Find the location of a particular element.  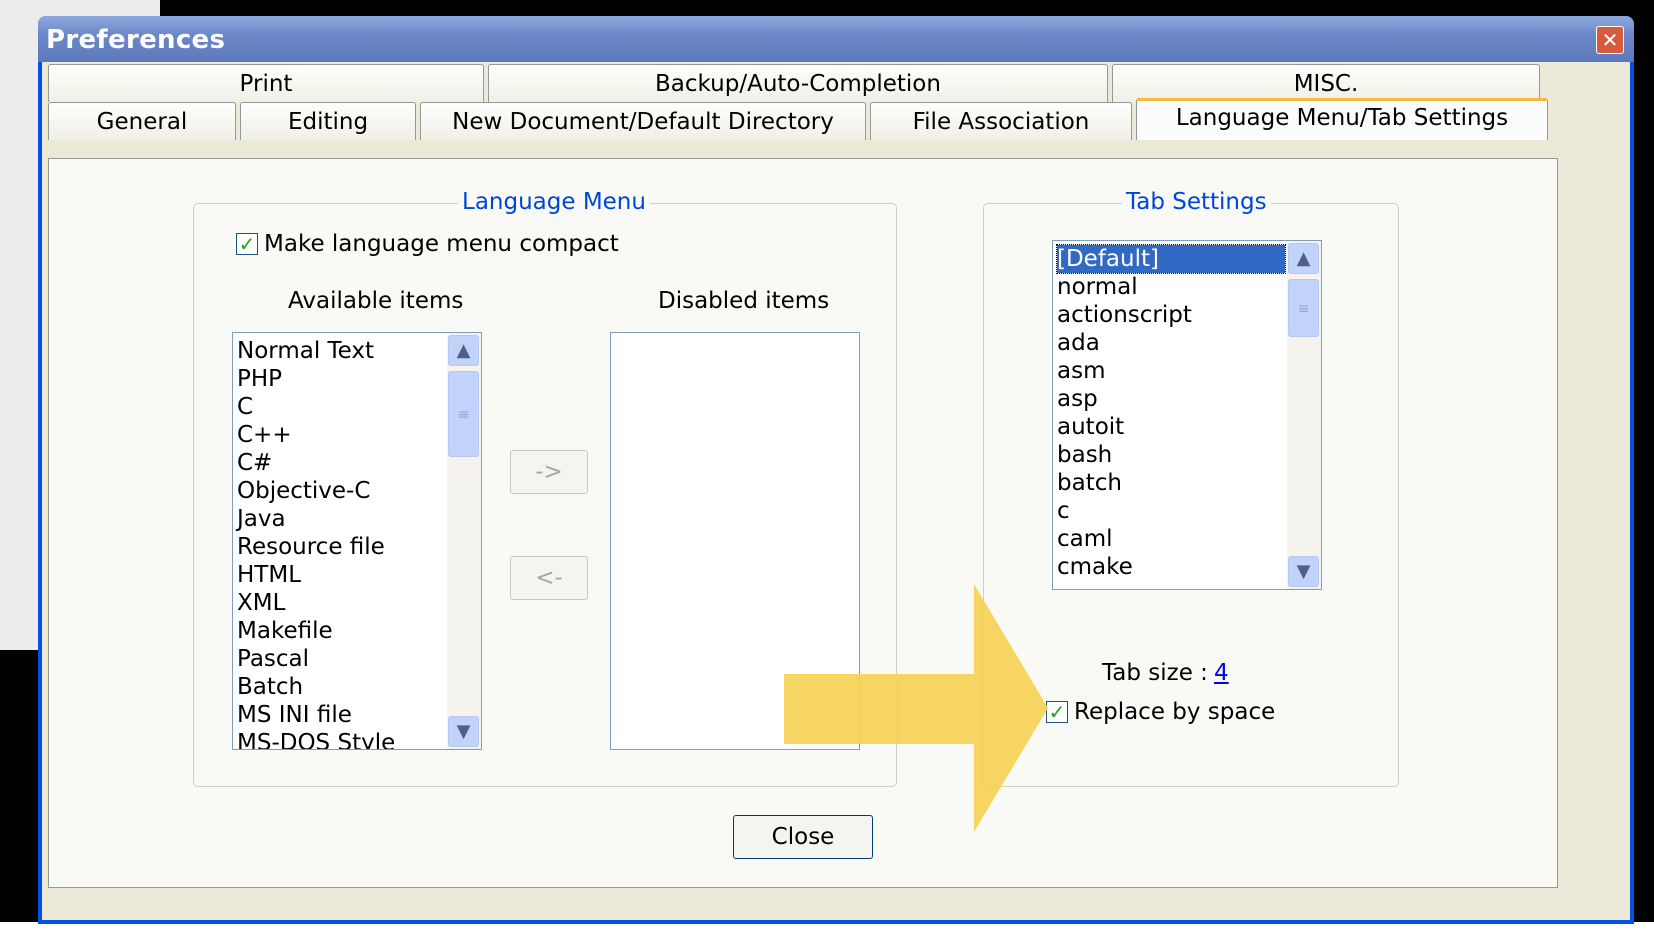

background-white-strip is located at coordinates (827, 932).